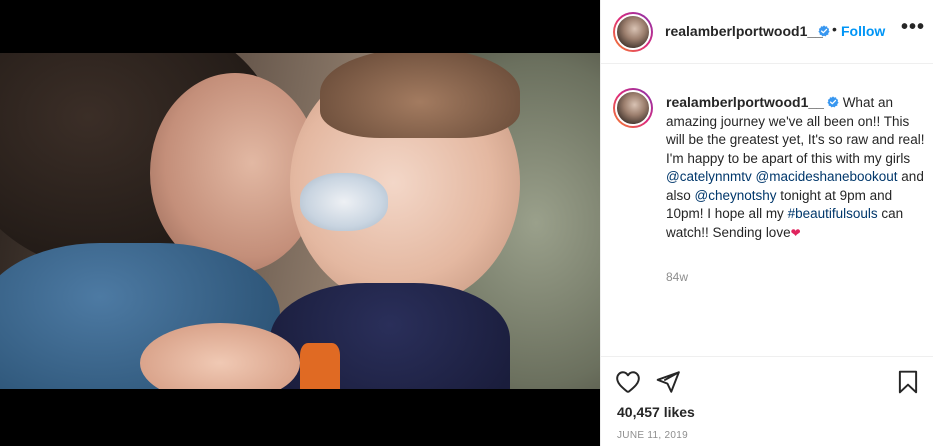  Describe the element at coordinates (913, 27) in the screenshot. I see `more-options-button: •••` at that location.